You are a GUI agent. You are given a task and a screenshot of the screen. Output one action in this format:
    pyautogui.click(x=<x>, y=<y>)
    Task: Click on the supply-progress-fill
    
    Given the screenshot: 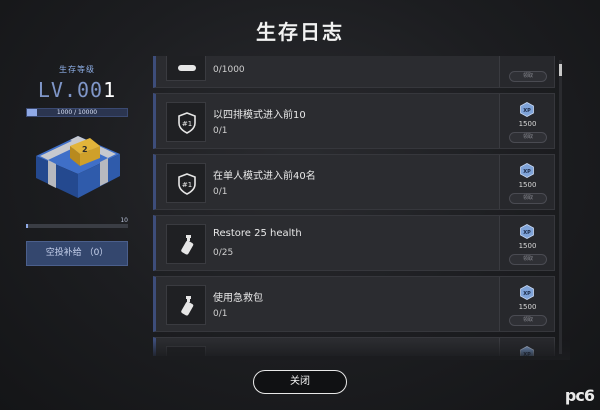 What is the action you would take?
    pyautogui.click(x=27, y=226)
    